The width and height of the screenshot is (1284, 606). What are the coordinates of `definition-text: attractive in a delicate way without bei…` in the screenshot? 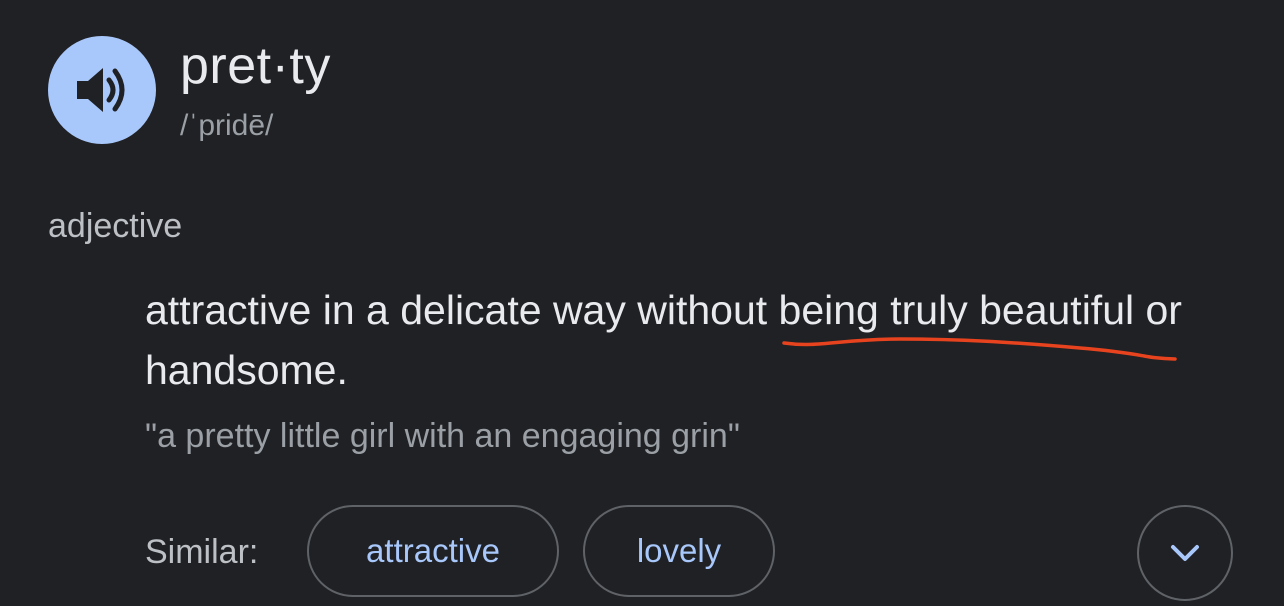 It's located at (663, 340).